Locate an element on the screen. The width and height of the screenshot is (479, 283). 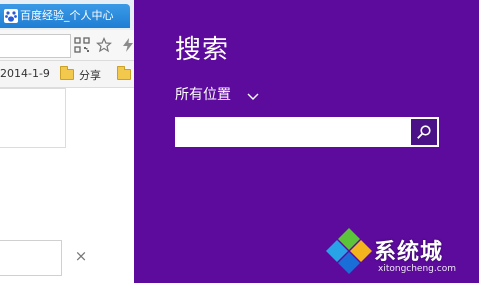
magnifier-icon is located at coordinates (424, 132).